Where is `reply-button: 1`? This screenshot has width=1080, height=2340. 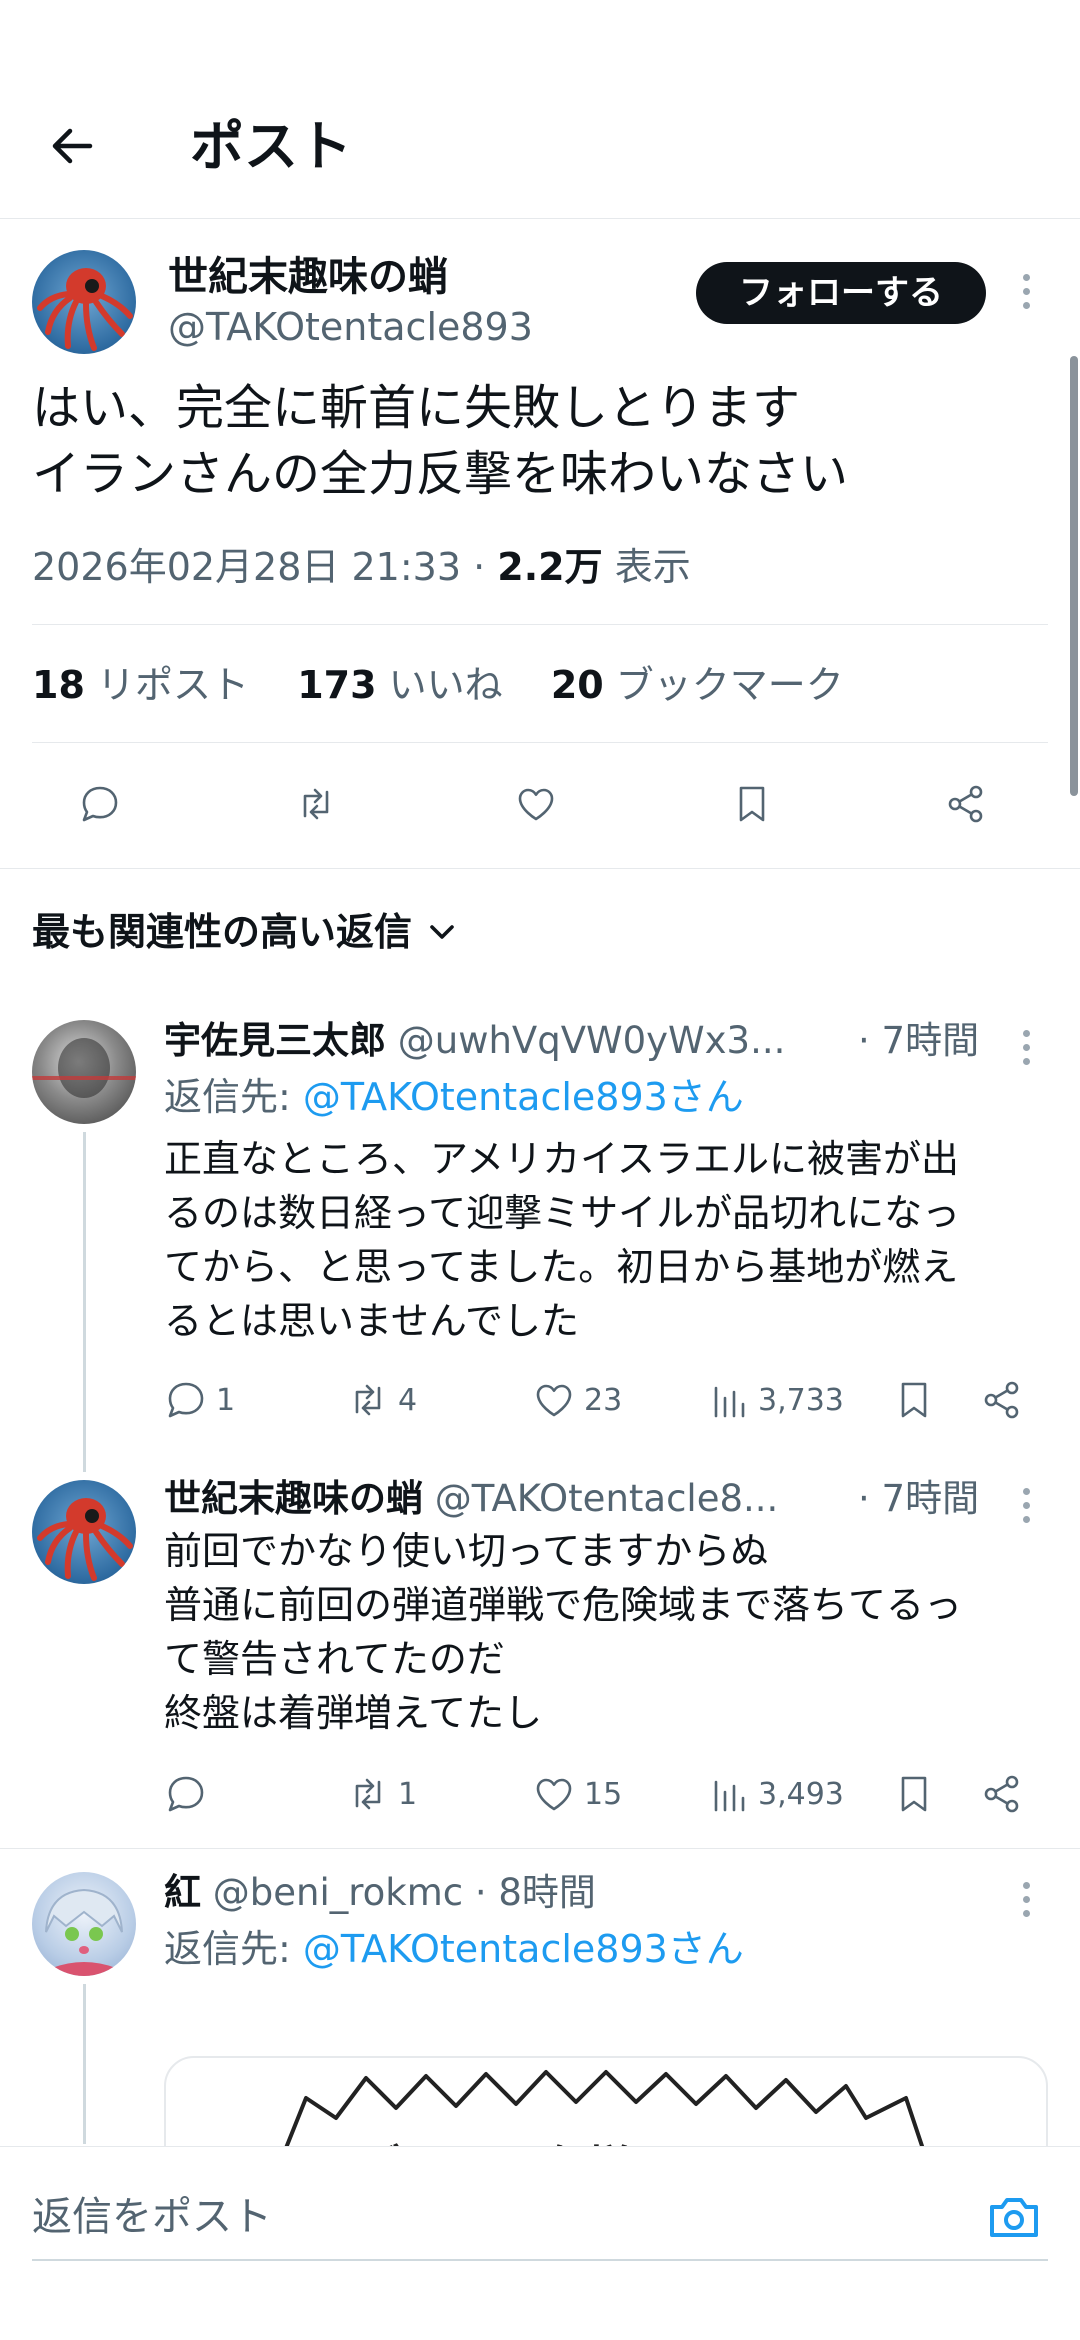
reply-button: 1 is located at coordinates (199, 1400).